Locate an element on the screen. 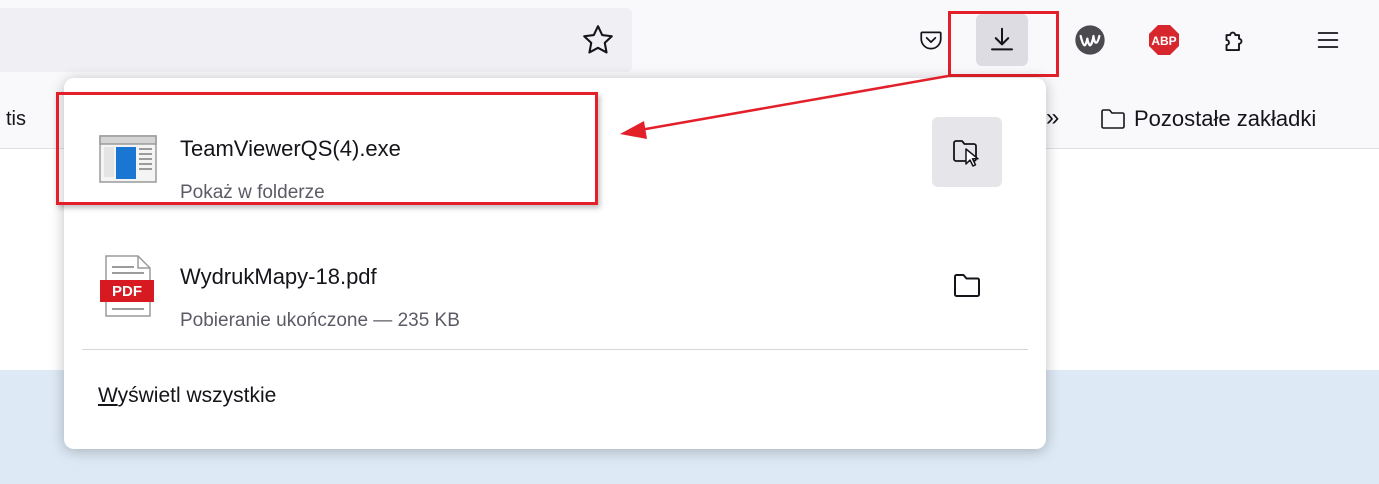 This screenshot has height=484, width=1379. download-item-highlight is located at coordinates (327, 148).